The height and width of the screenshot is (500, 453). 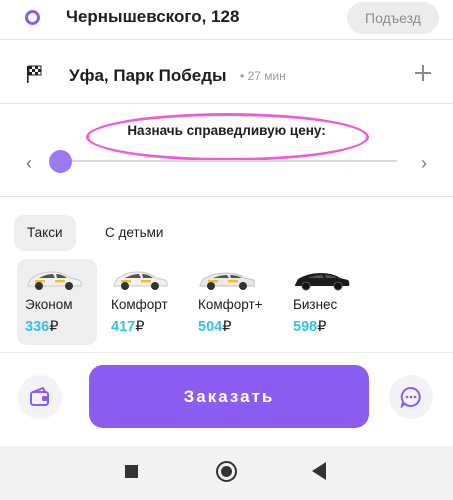 What do you see at coordinates (60, 161) in the screenshot?
I see `price-slider-thumb` at bounding box center [60, 161].